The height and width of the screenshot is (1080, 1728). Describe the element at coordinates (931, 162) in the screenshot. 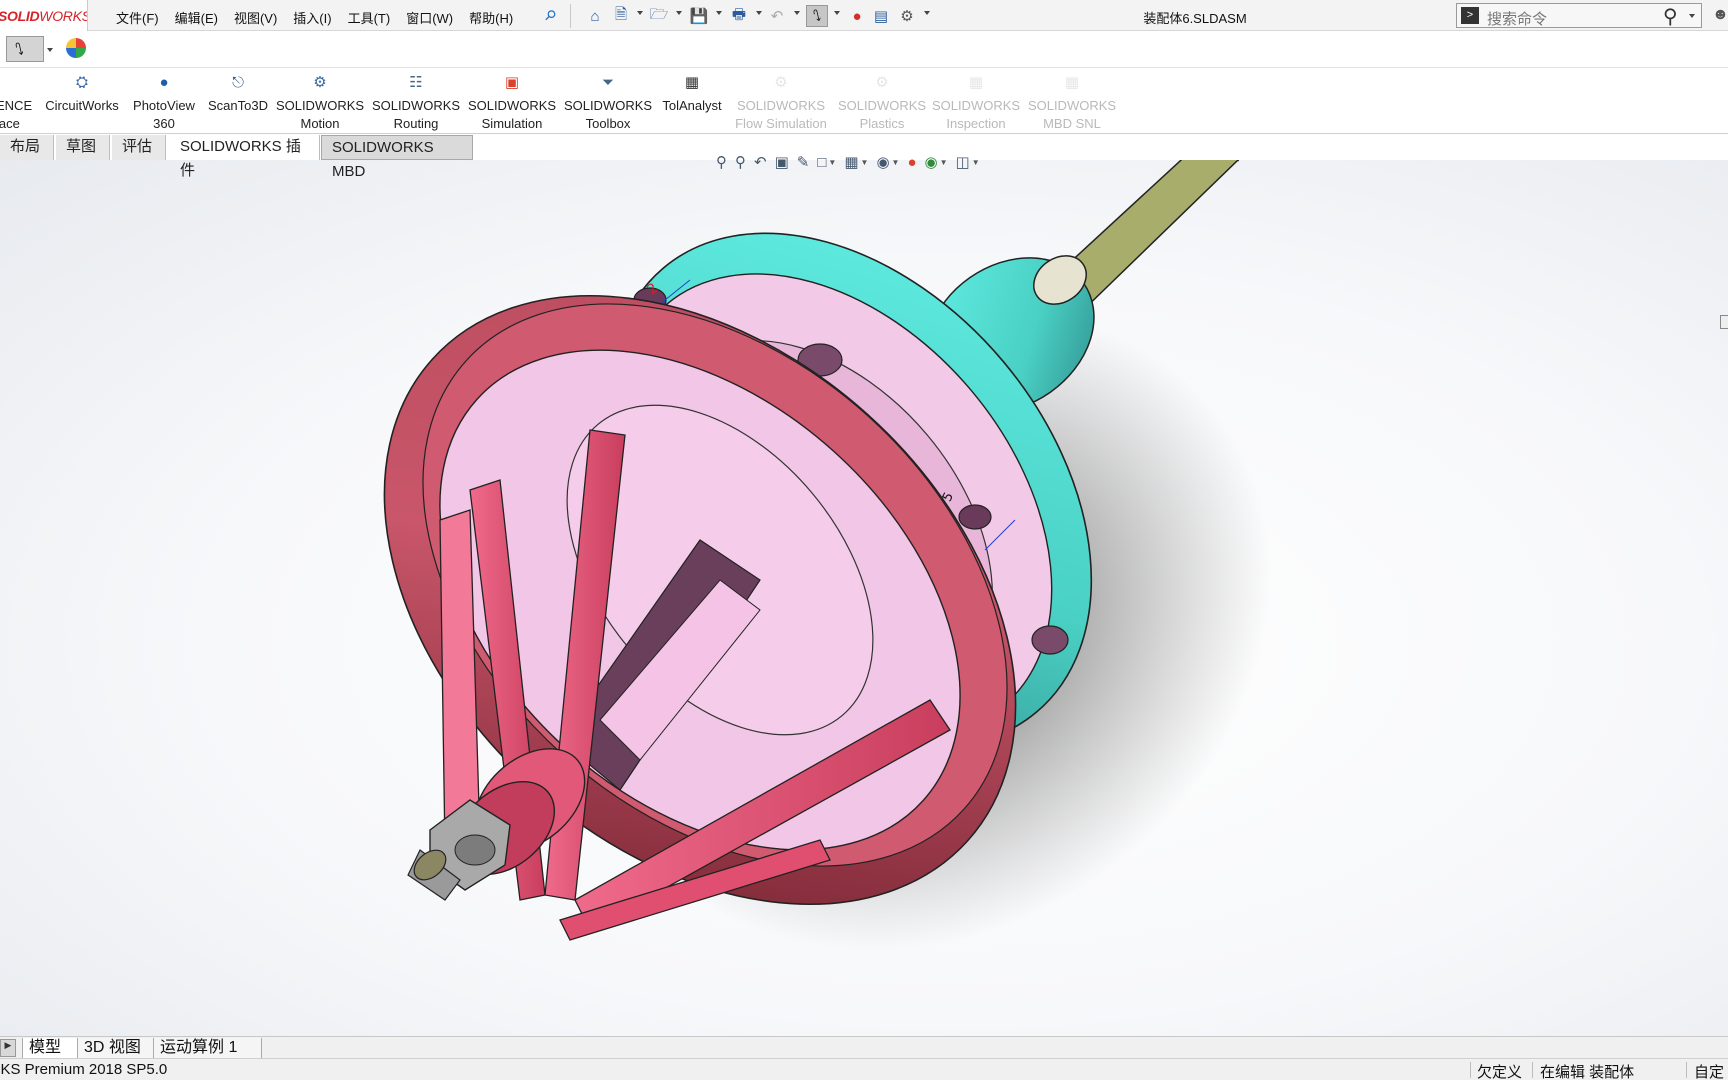

I see `apply-scene-icon: ◉` at that location.